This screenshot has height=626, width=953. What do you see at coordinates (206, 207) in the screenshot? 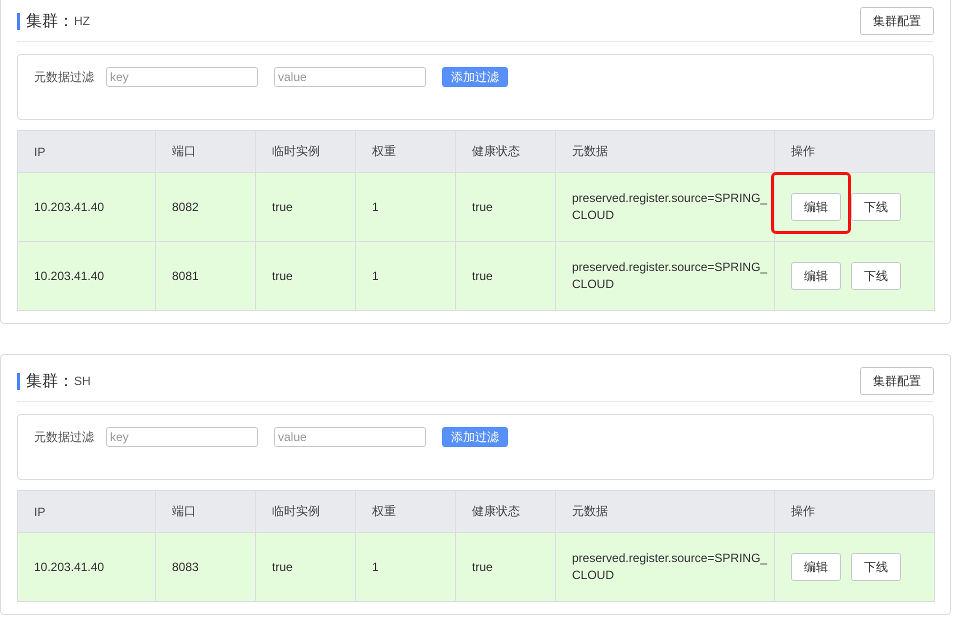
I see `table-cell: 8082` at bounding box center [206, 207].